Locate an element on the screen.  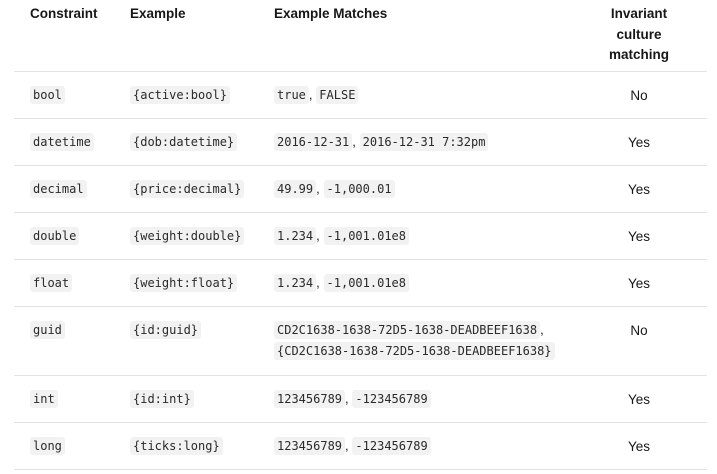
example-cell: {price:decimal} is located at coordinates (186, 189).